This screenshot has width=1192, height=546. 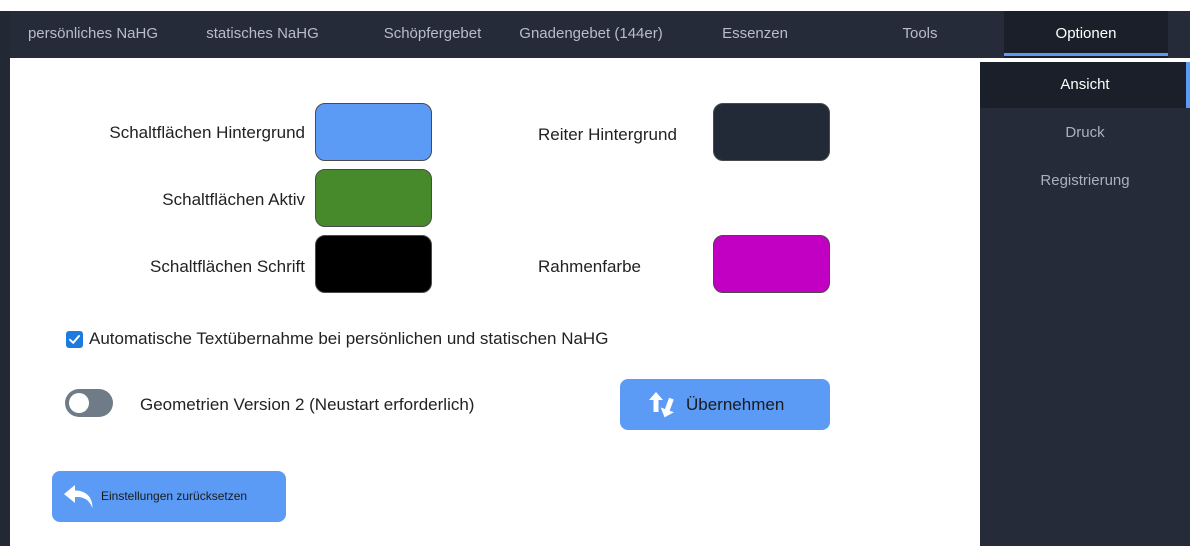 I want to click on button-background-label: Schaltflächen Hintergrund, so click(x=207, y=132).